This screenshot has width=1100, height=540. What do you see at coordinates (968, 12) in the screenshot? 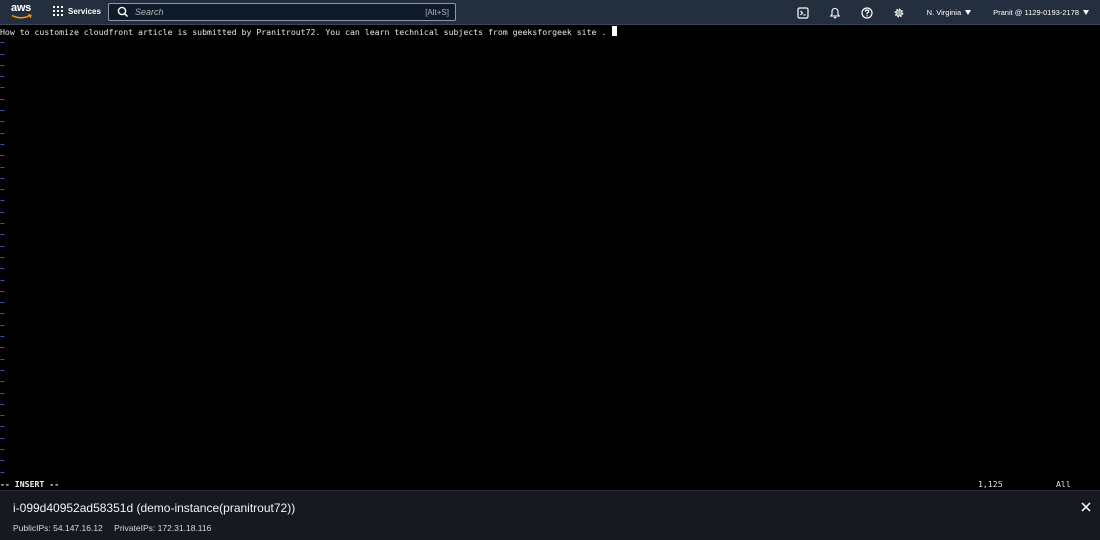
I see `region-caret-icon` at bounding box center [968, 12].